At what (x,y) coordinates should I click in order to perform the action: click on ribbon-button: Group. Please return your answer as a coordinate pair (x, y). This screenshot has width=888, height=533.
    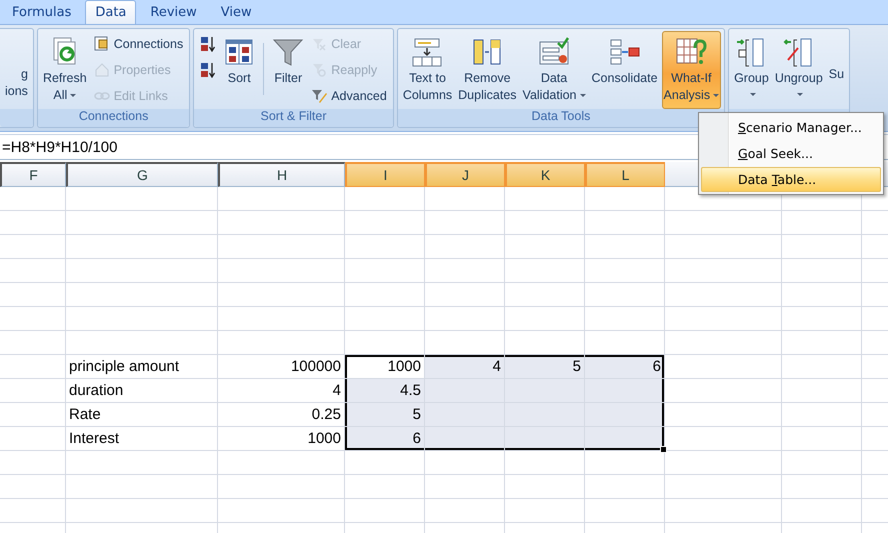
    Looking at the image, I should click on (751, 70).